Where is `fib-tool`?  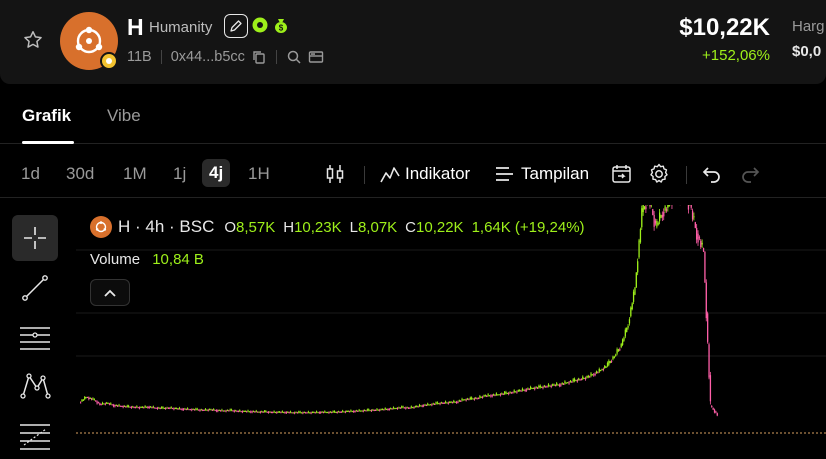 fib-tool is located at coordinates (35, 436).